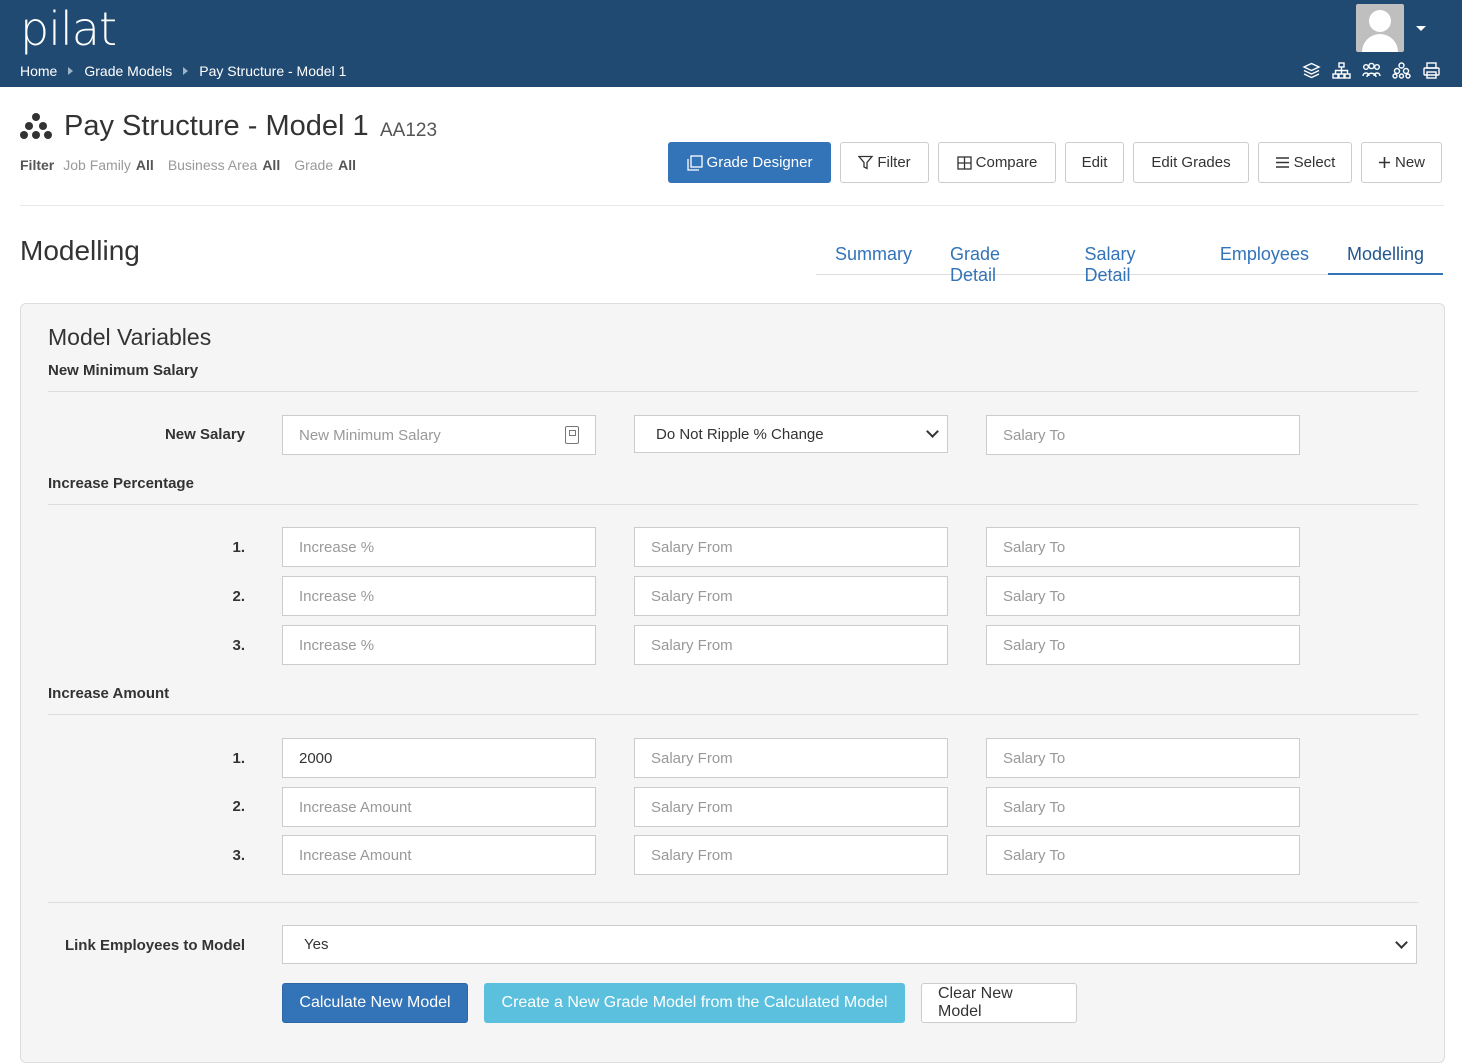 The image size is (1462, 1063). I want to click on edit-grades-button: Edit Grades, so click(1191, 162).